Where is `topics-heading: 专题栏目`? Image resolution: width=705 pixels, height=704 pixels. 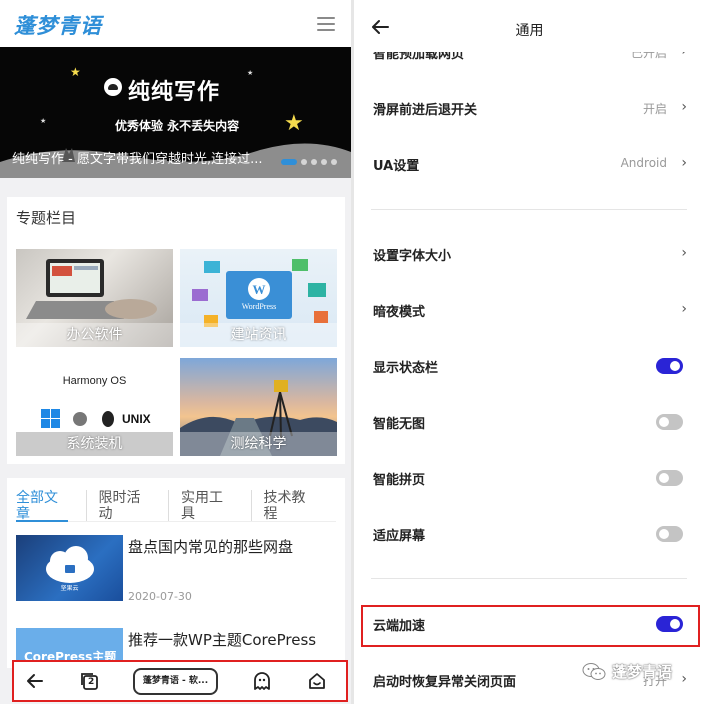 topics-heading: 专题栏目 is located at coordinates (46, 218).